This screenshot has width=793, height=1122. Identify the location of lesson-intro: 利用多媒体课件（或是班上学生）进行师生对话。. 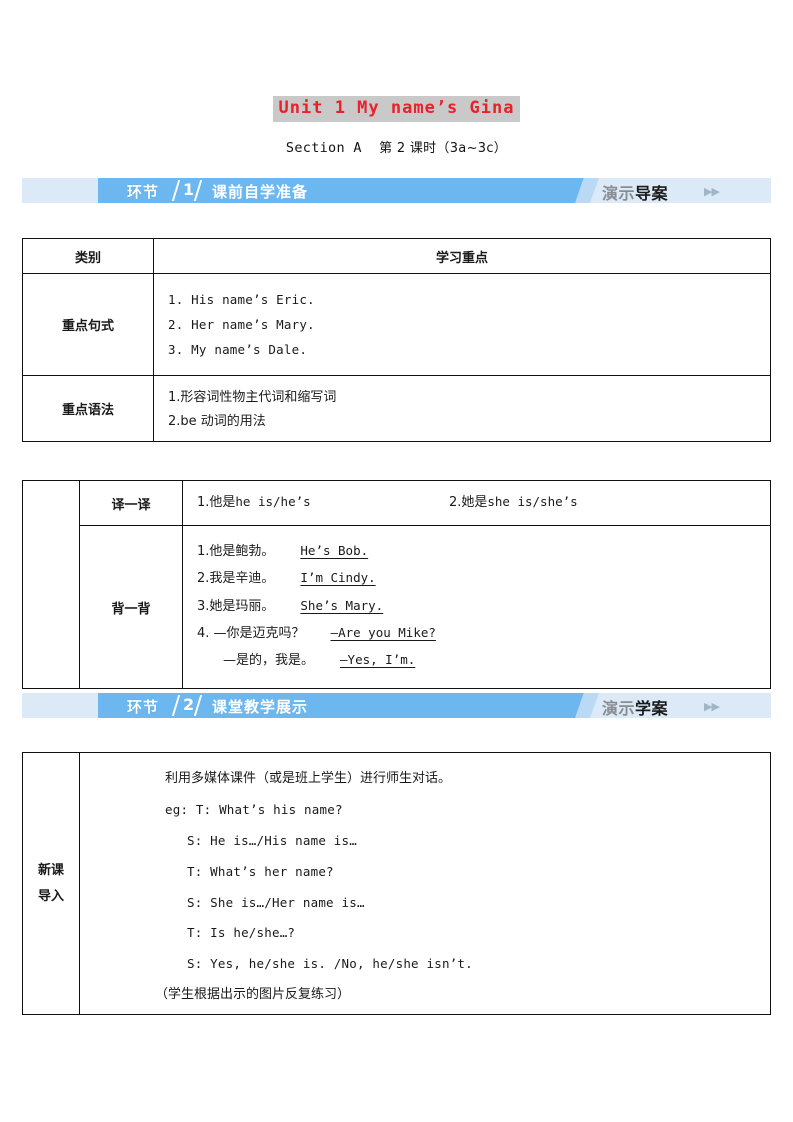
(308, 778).